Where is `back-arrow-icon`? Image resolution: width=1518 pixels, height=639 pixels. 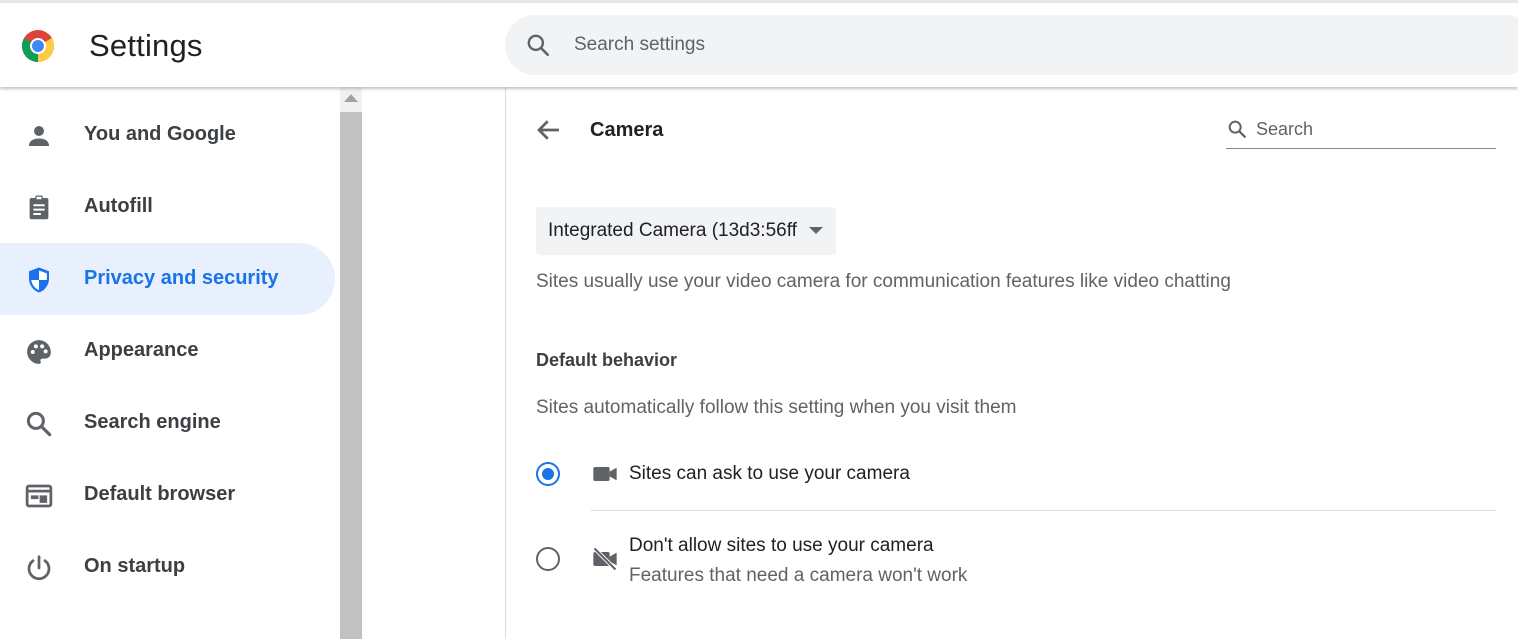 back-arrow-icon is located at coordinates (549, 130).